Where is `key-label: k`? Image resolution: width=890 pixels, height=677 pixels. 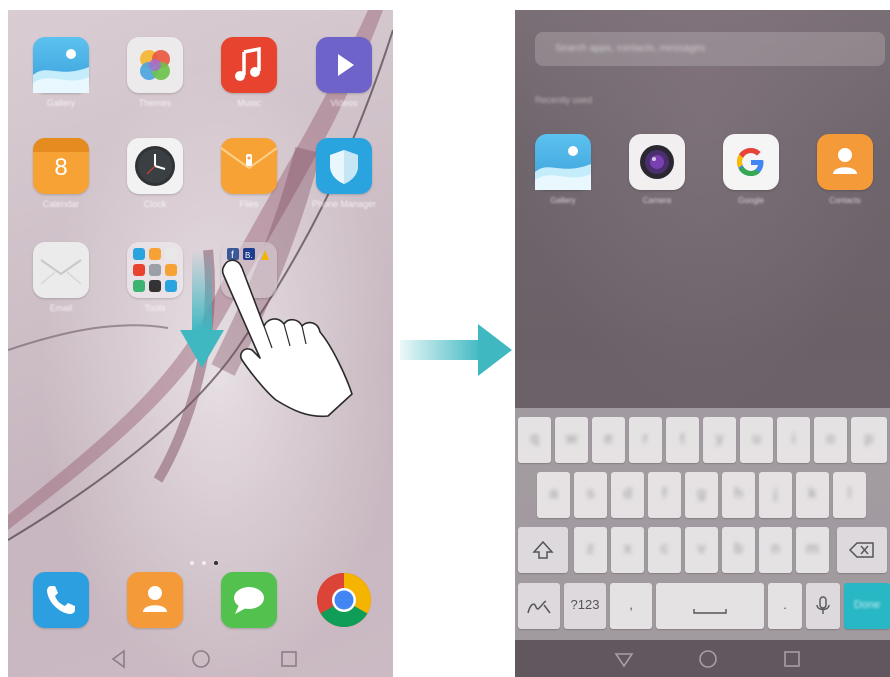 key-label: k is located at coordinates (812, 493).